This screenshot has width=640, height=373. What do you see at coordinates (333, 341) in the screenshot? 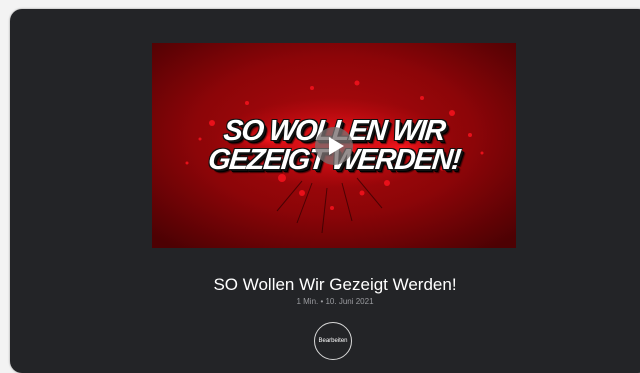
I see `edit-button: Bearbeiten` at bounding box center [333, 341].